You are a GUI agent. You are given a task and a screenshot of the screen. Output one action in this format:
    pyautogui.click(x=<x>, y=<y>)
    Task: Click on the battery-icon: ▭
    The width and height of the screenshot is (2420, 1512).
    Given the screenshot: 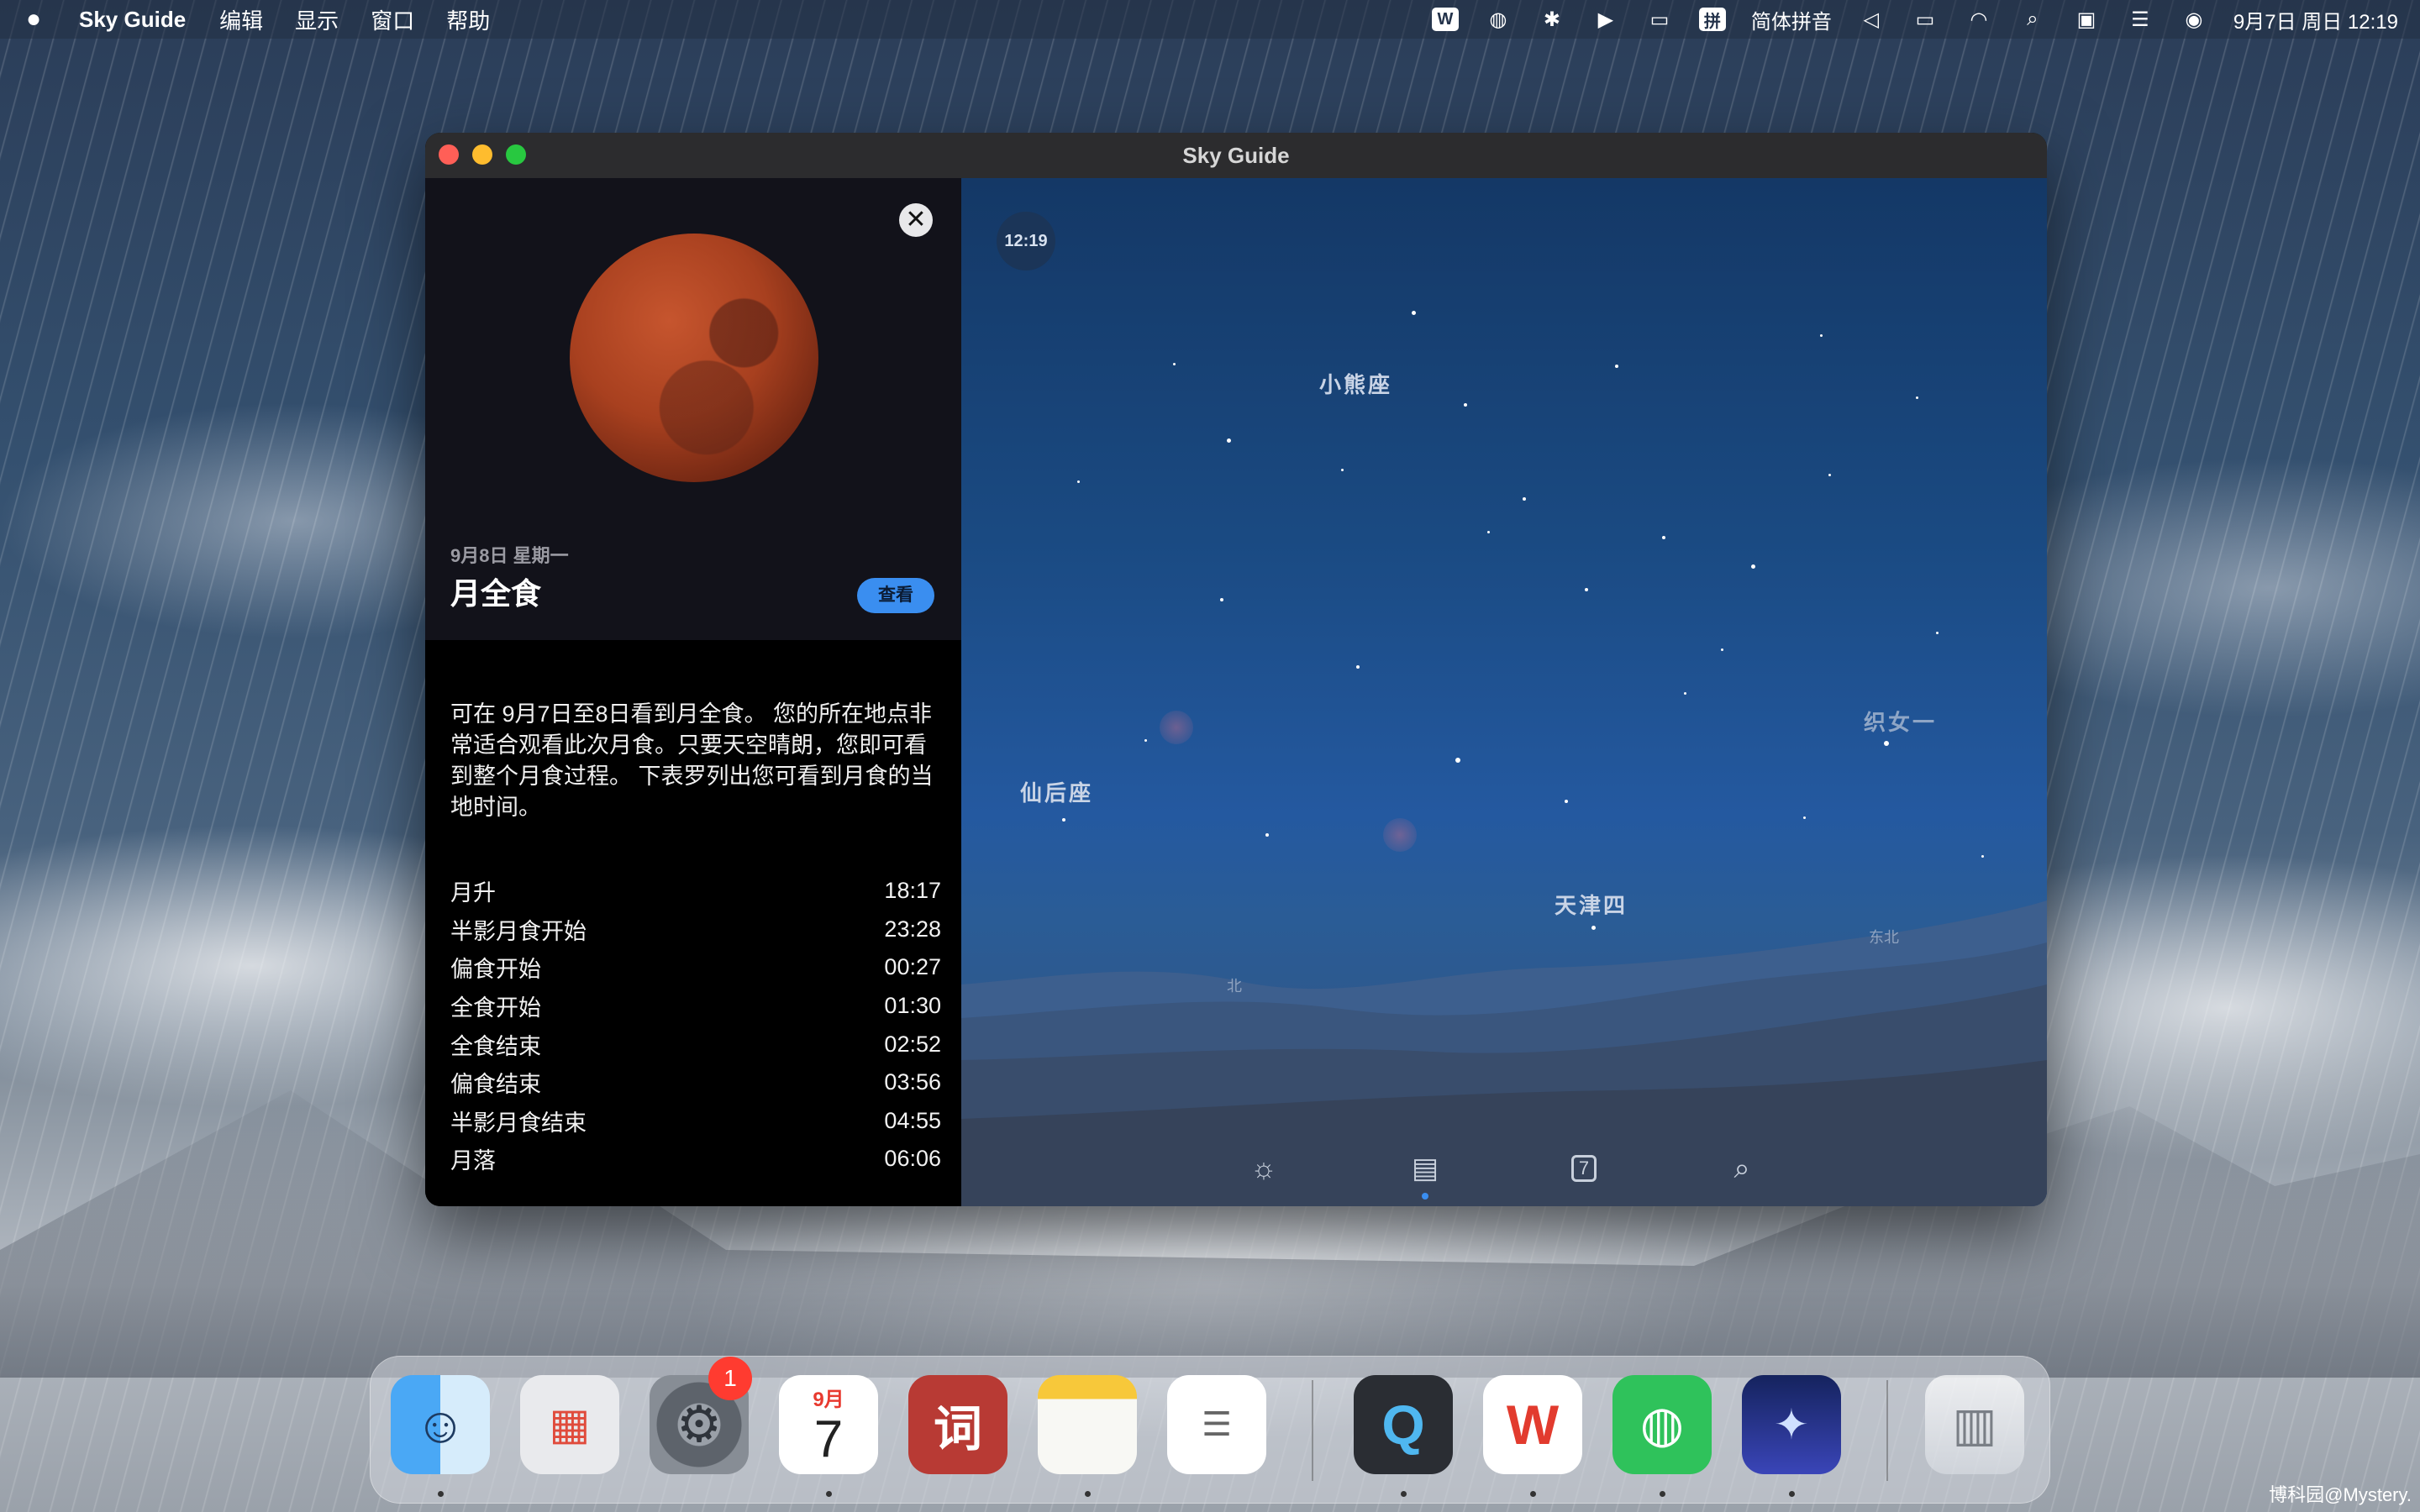 What is the action you would take?
    pyautogui.click(x=1659, y=19)
    